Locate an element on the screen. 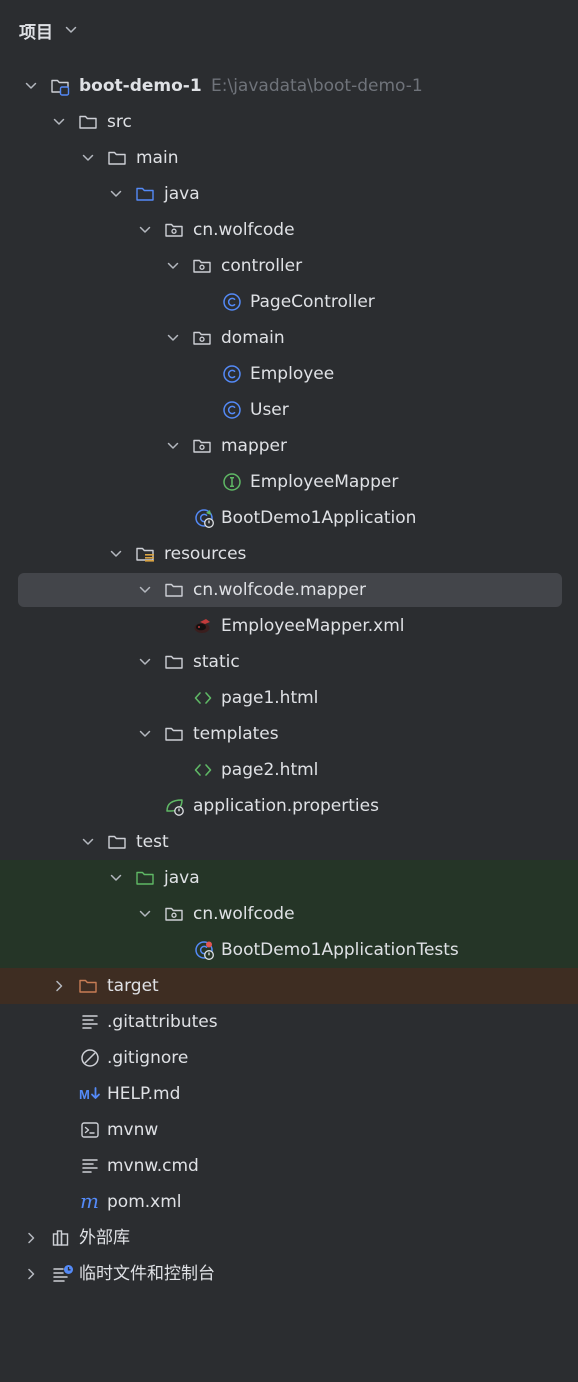 The width and height of the screenshot is (578, 1382). tree-item-label: Employee is located at coordinates (292, 374).